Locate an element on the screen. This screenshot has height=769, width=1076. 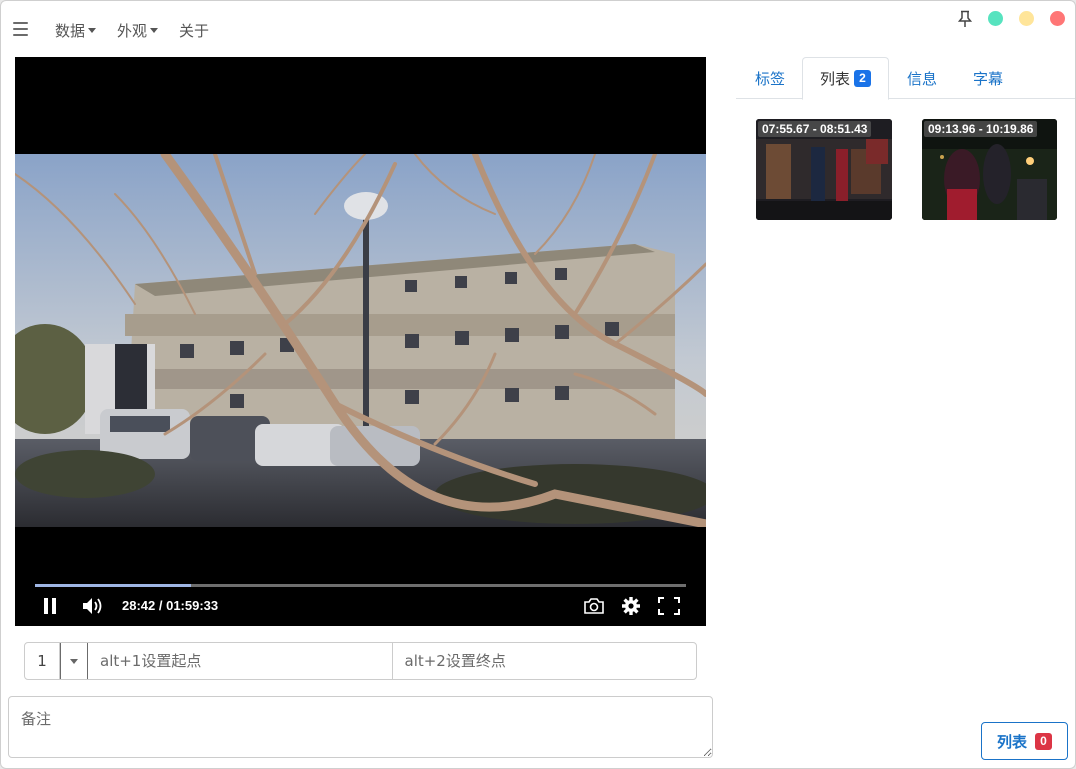
start-point-input is located at coordinates (240, 661).